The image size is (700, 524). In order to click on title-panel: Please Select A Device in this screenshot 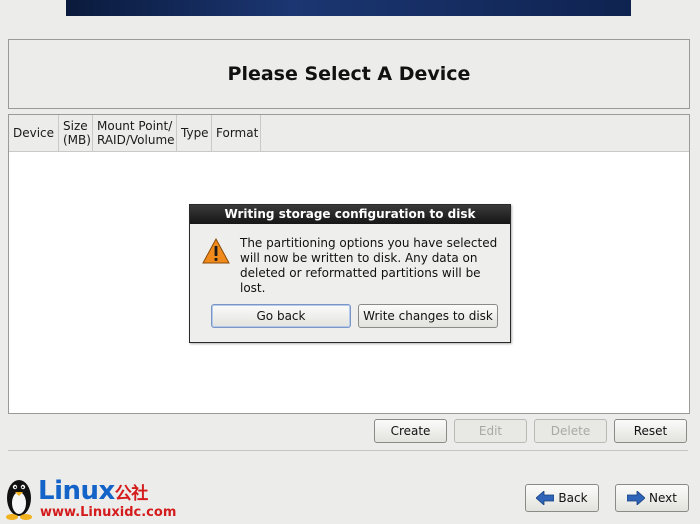, I will do `click(349, 74)`.